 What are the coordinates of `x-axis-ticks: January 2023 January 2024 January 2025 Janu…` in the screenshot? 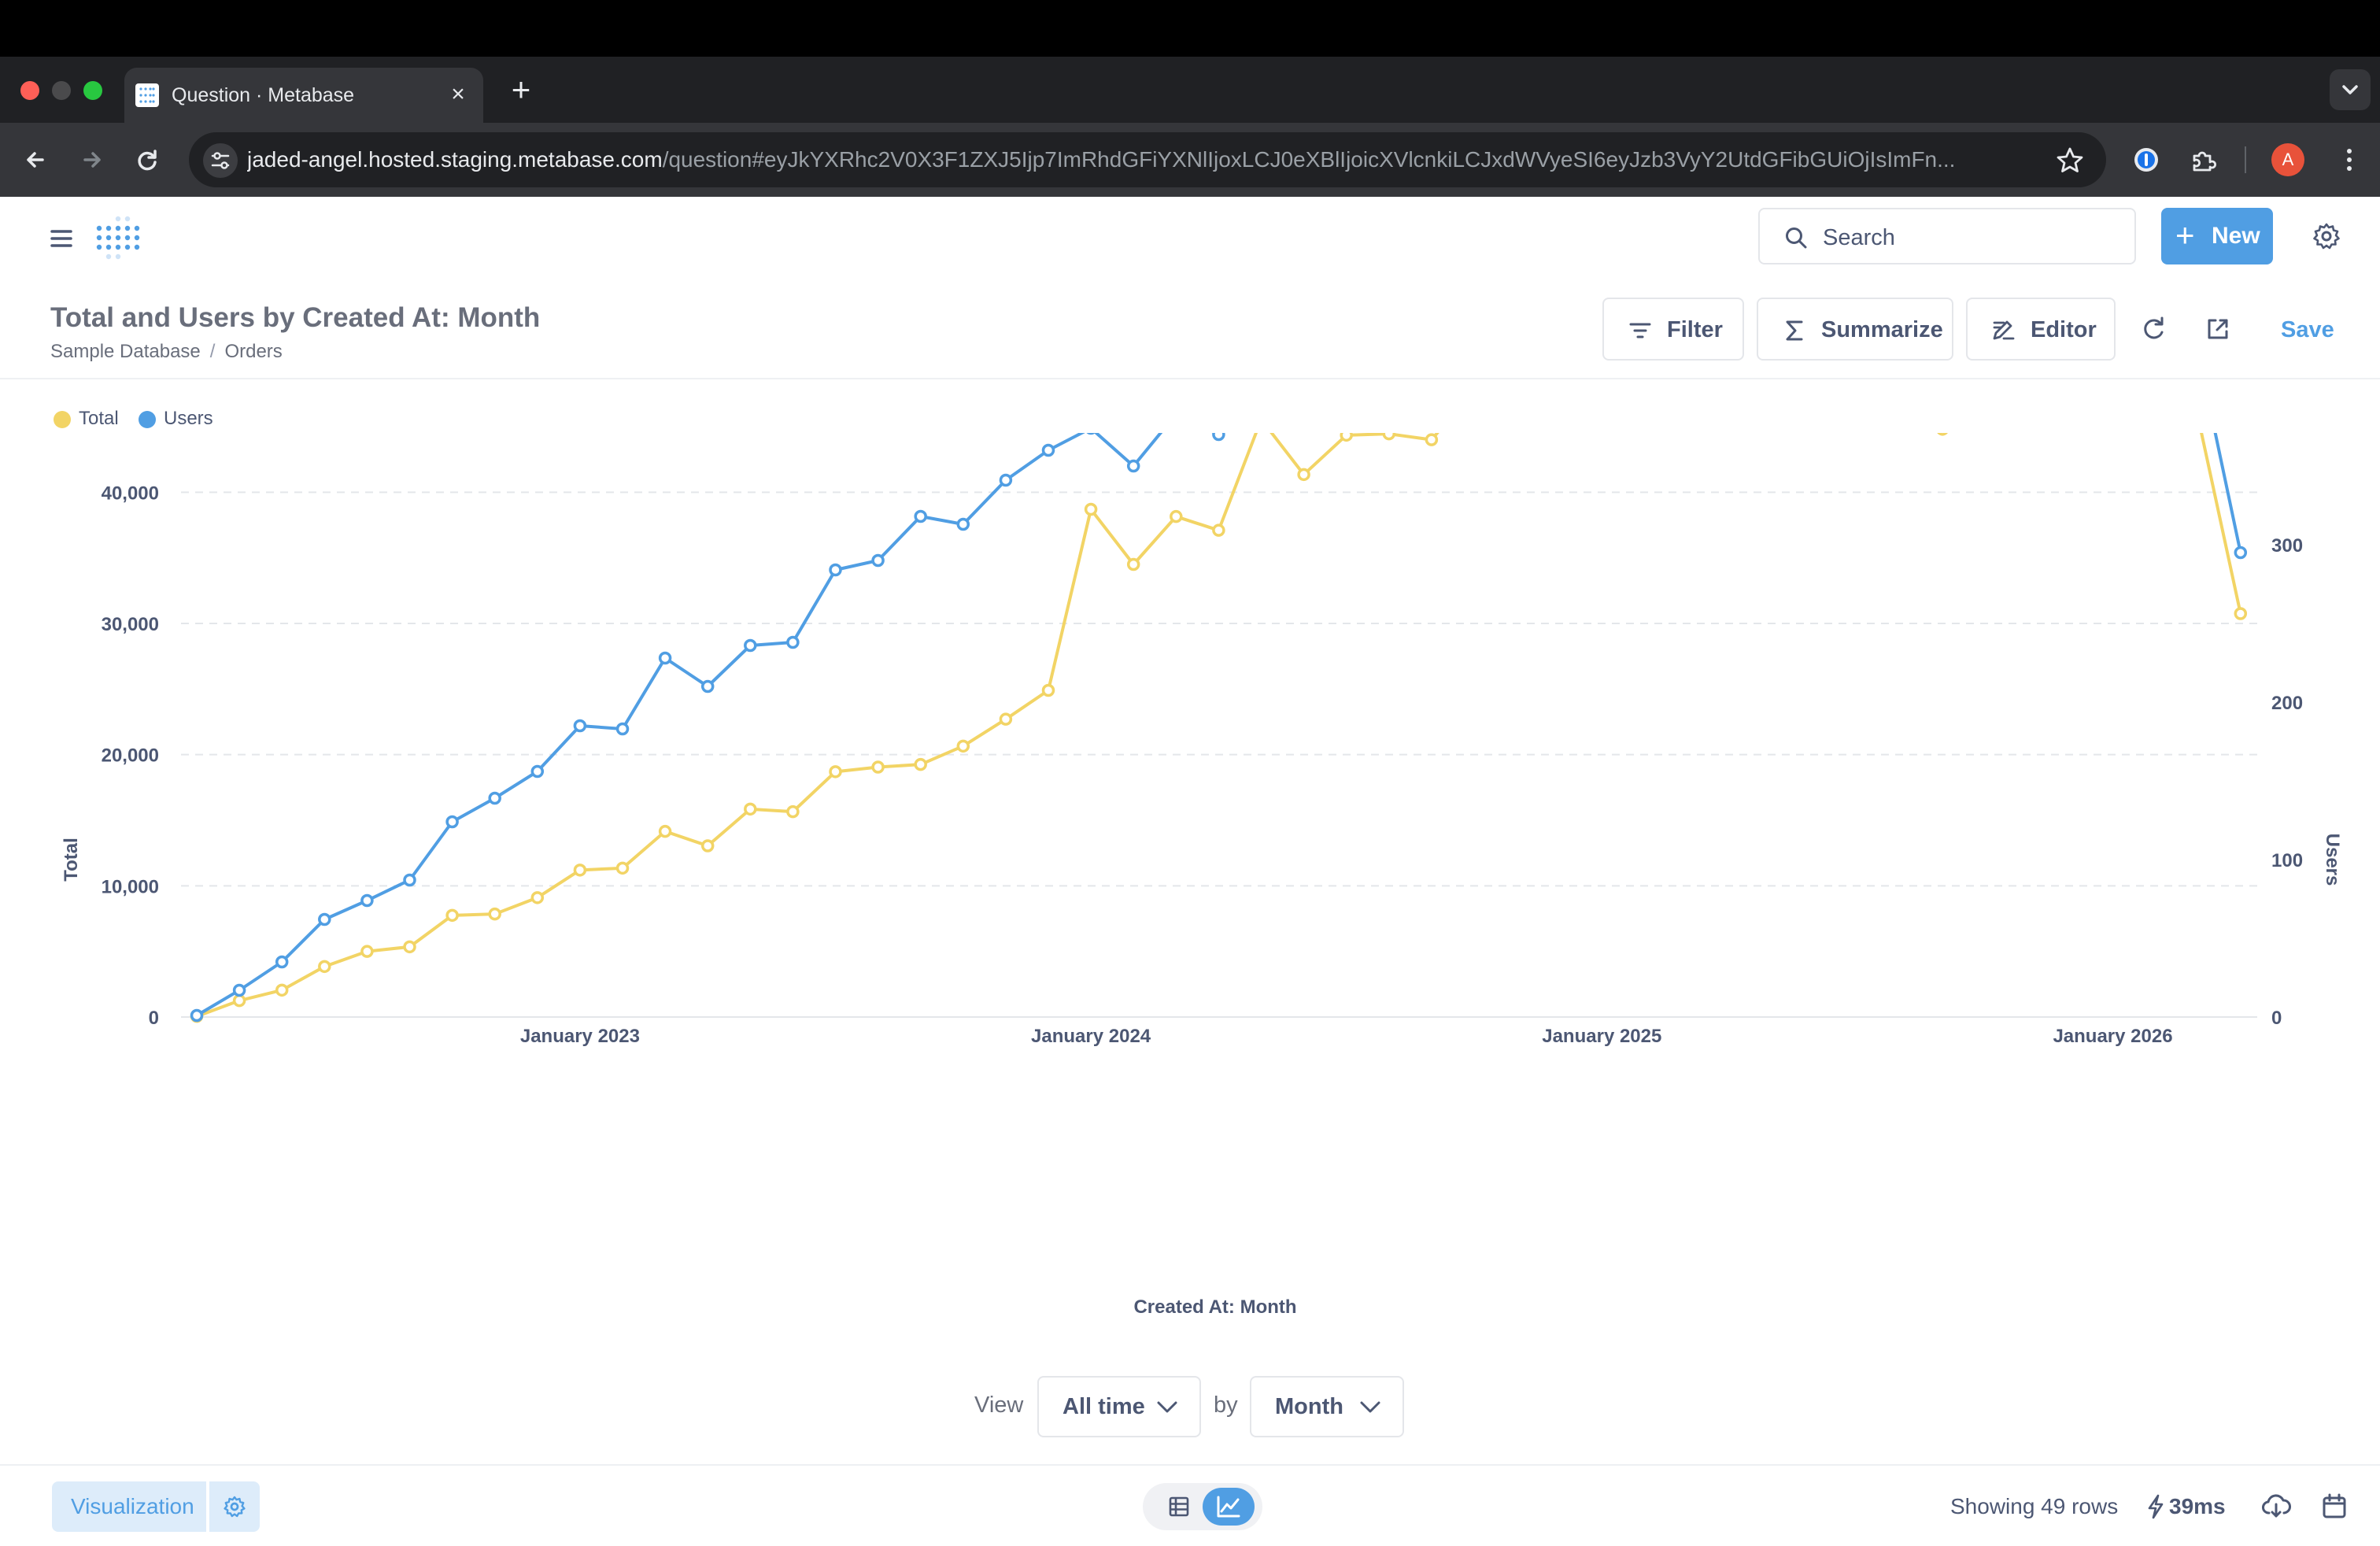 It's located at (1346, 1036).